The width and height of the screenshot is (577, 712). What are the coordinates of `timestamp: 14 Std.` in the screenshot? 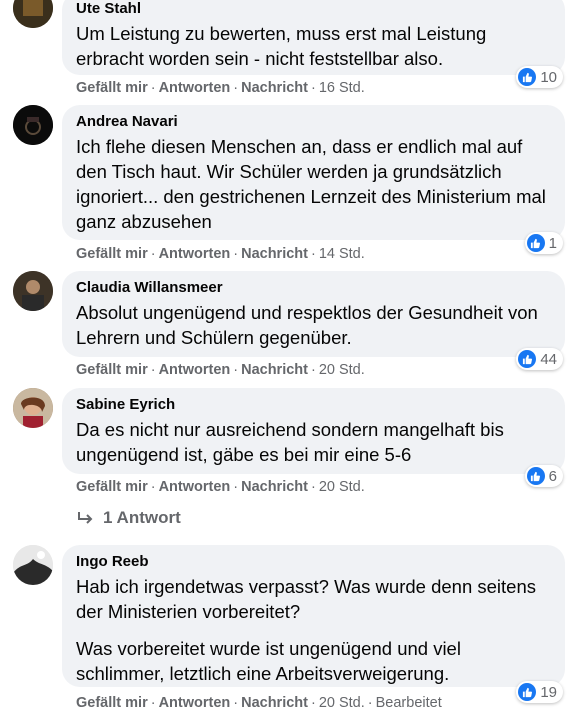 It's located at (342, 254).